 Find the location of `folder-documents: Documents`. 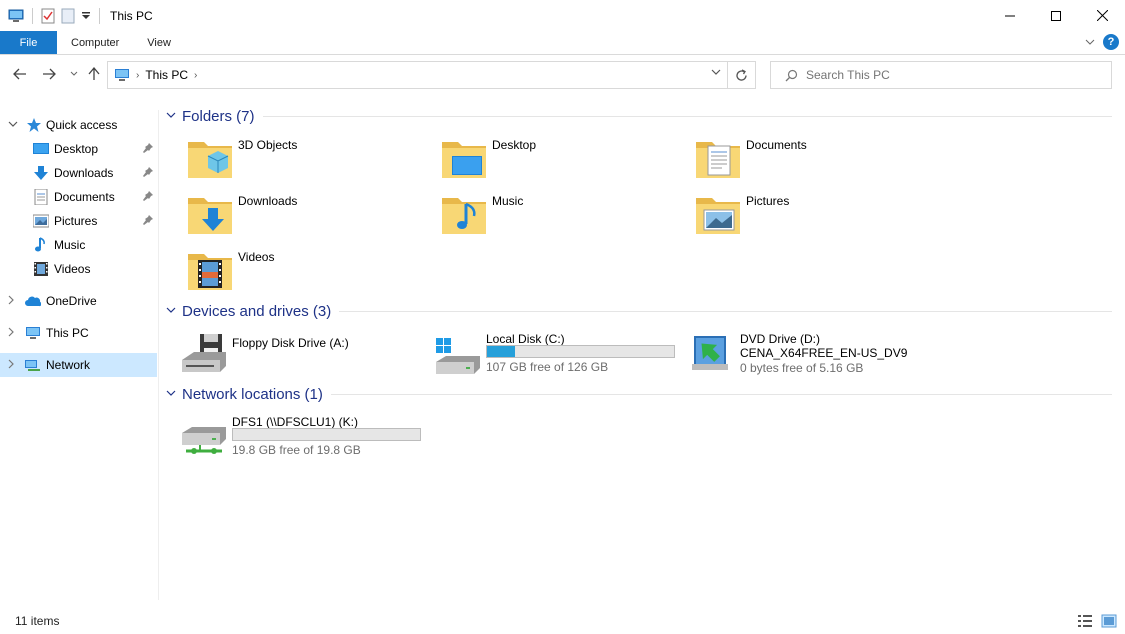

folder-documents: Documents is located at coordinates (819, 162).